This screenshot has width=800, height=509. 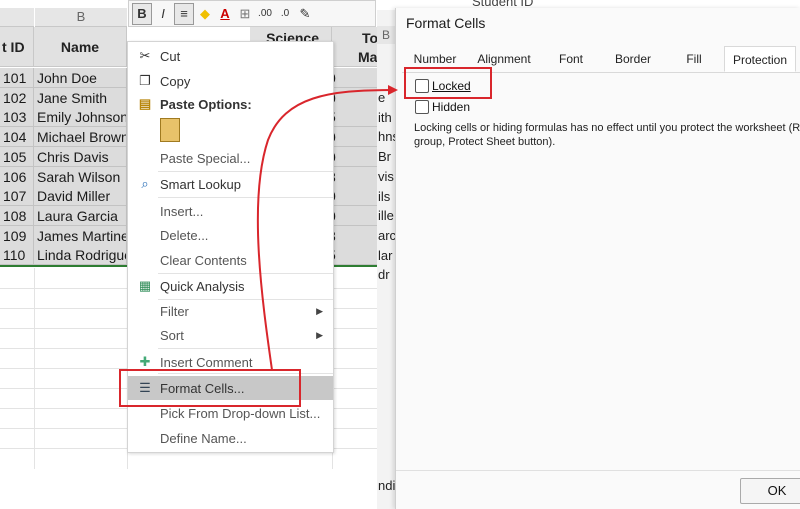 I want to click on paste-icon, so click(x=170, y=130).